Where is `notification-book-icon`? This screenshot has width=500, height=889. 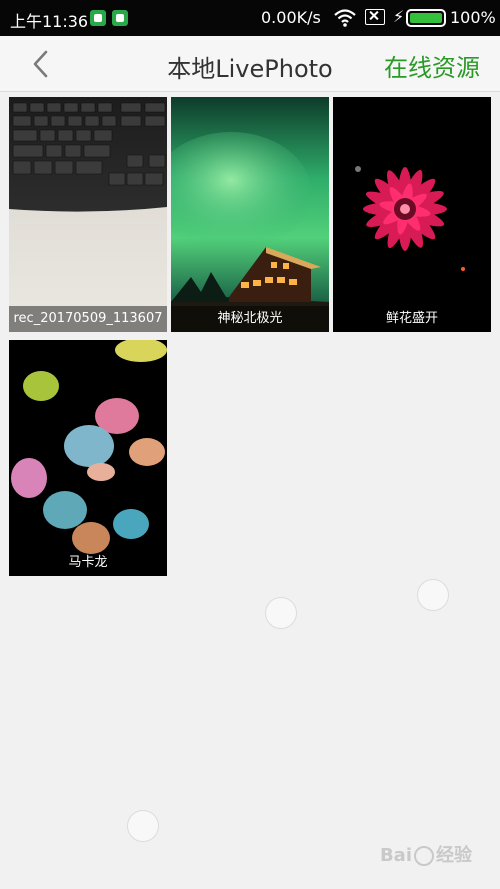 notification-book-icon is located at coordinates (98, 18).